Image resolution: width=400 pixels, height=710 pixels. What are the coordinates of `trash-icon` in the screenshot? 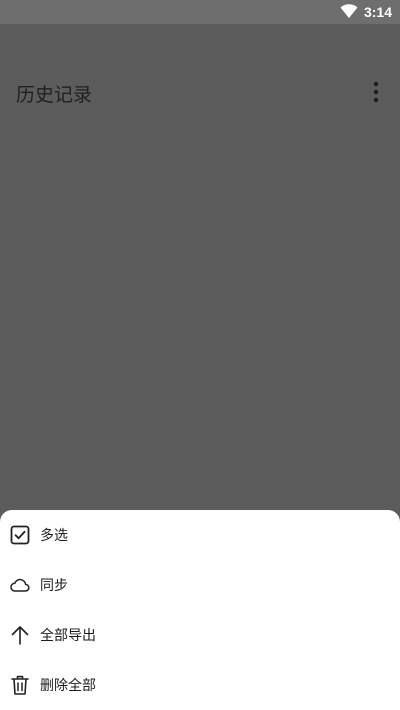 It's located at (20, 685).